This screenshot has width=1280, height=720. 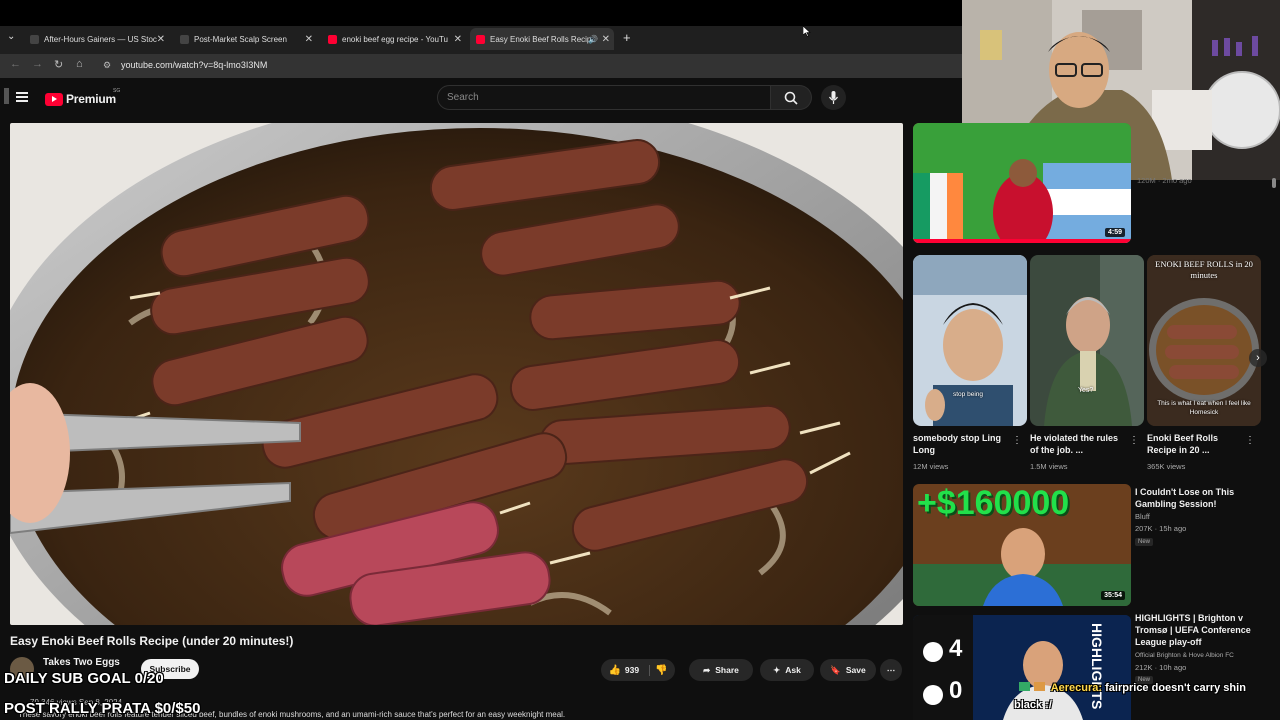 What do you see at coordinates (22, 97) in the screenshot?
I see `menu-icon` at bounding box center [22, 97].